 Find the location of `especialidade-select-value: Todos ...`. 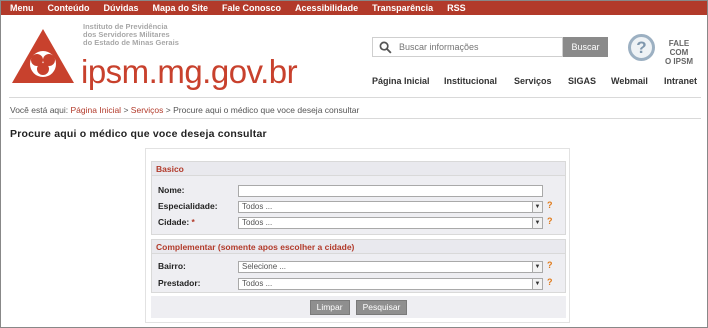

especialidade-select-value: Todos ... is located at coordinates (257, 206).